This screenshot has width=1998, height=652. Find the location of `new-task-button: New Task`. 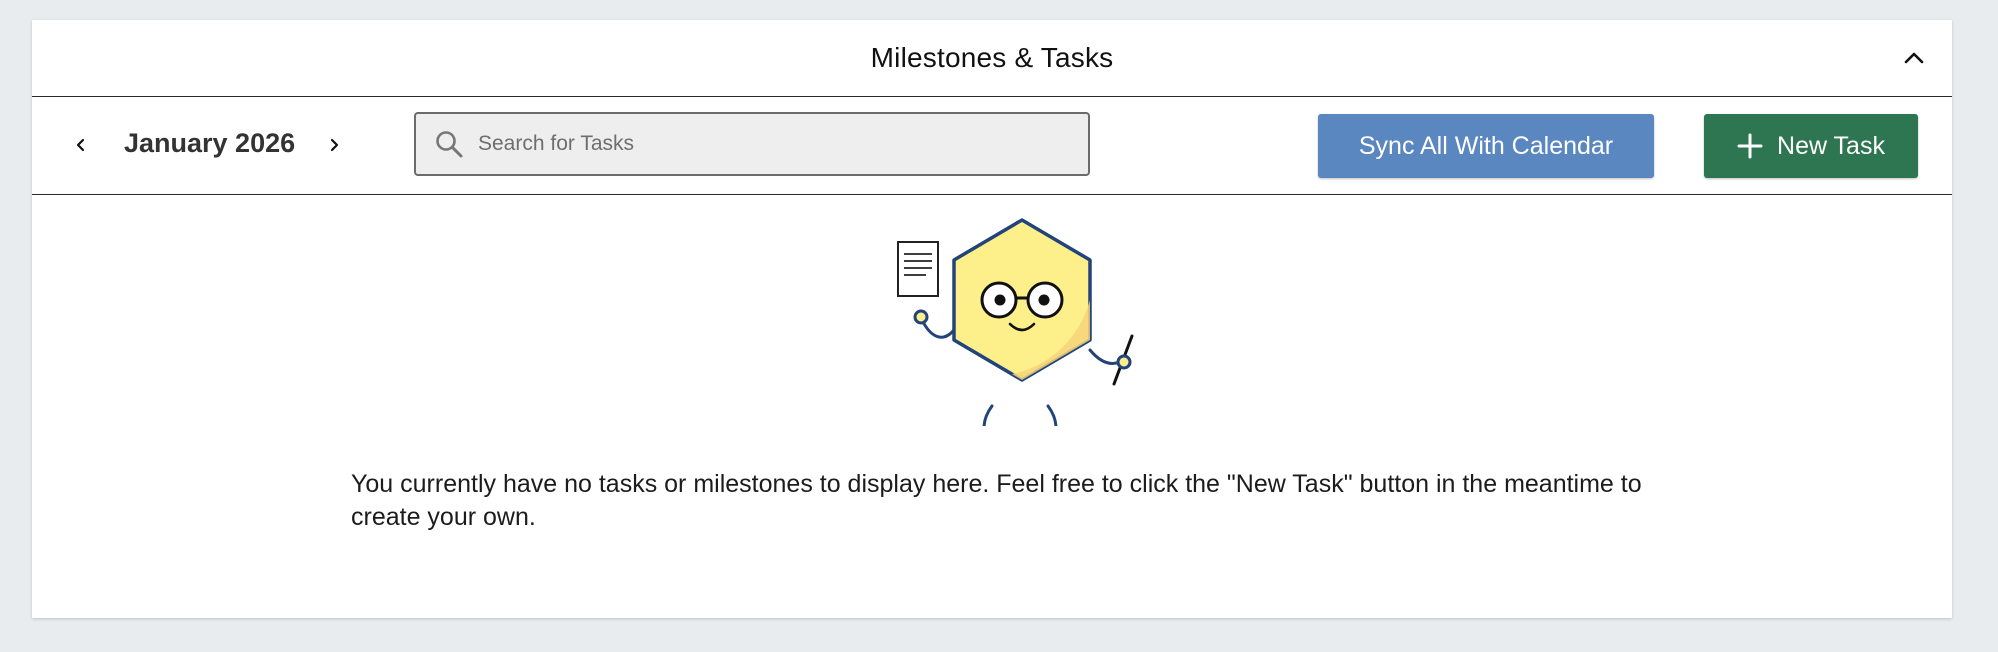

new-task-button: New Task is located at coordinates (1811, 146).